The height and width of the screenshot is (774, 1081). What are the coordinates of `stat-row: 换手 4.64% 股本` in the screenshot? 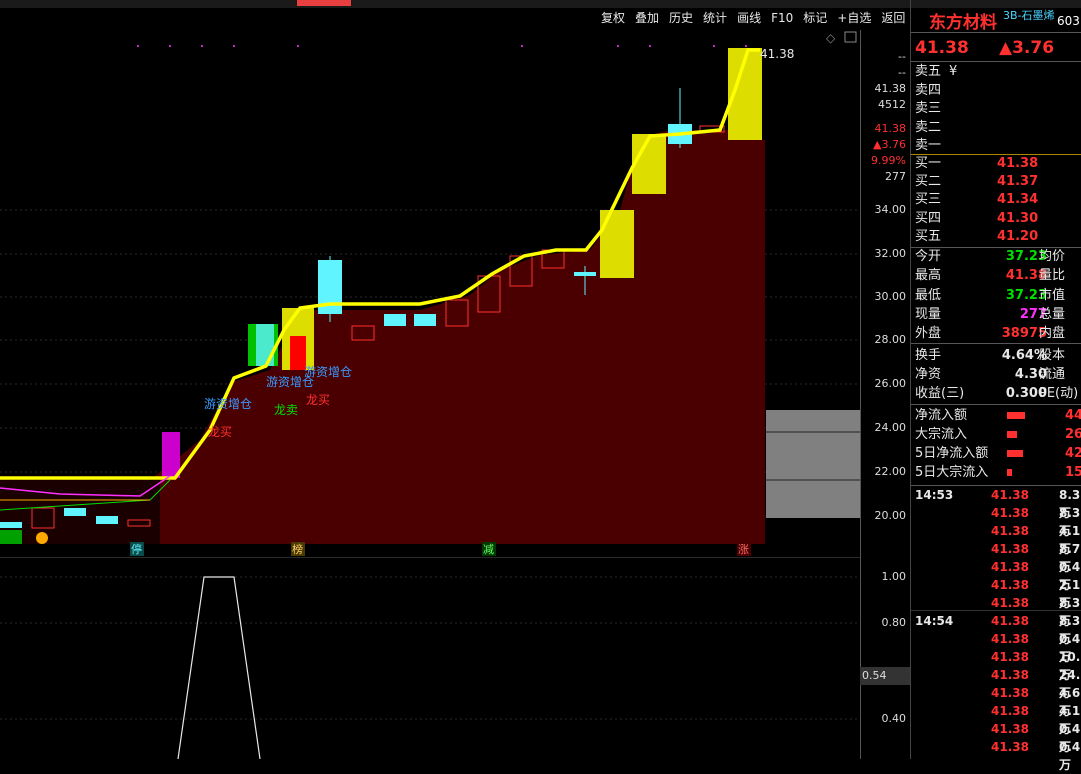 It's located at (998, 355).